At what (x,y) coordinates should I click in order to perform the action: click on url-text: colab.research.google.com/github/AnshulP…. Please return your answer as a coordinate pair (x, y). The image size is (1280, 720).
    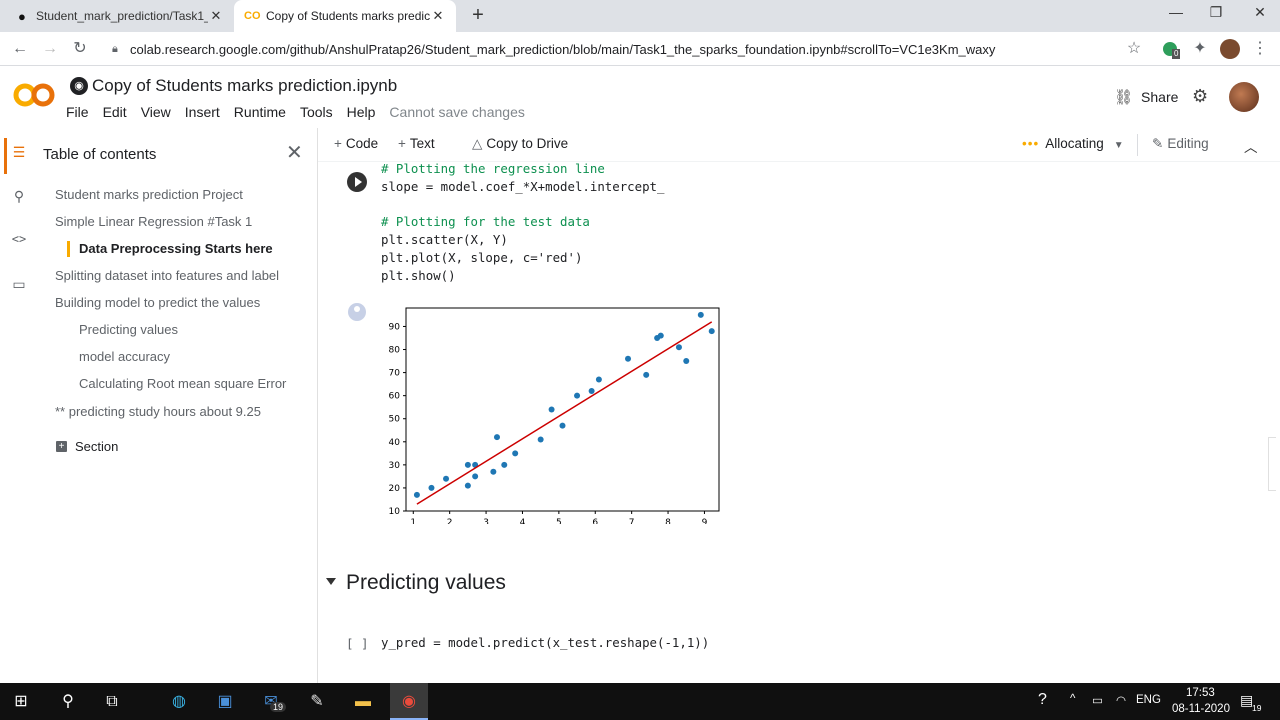
    Looking at the image, I should click on (563, 49).